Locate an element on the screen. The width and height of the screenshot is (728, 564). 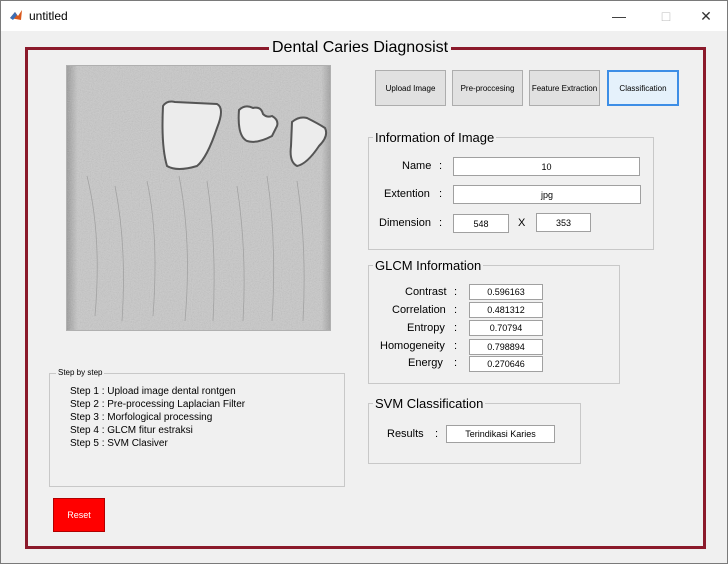
window-title: untitled is located at coordinates (48, 16).